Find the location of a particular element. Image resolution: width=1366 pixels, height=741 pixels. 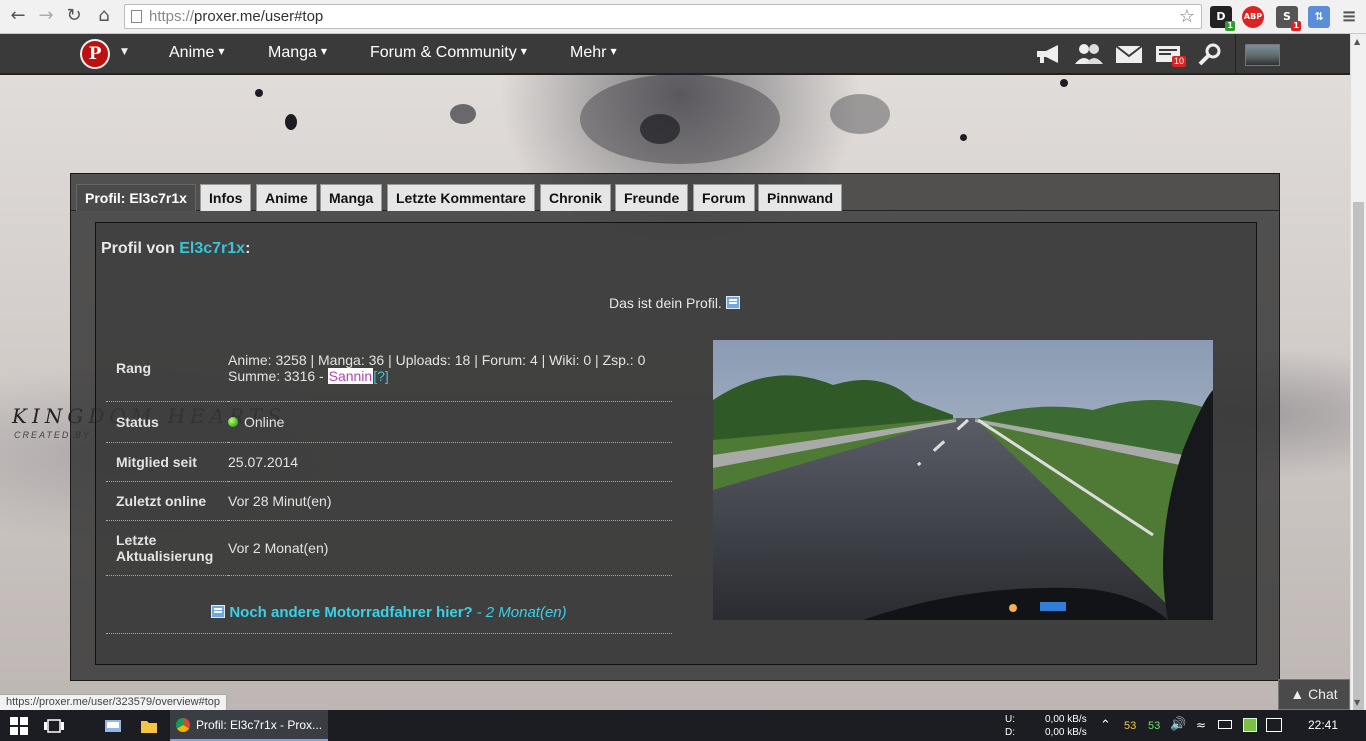

adblock-icon: ABP is located at coordinates (1253, 17).